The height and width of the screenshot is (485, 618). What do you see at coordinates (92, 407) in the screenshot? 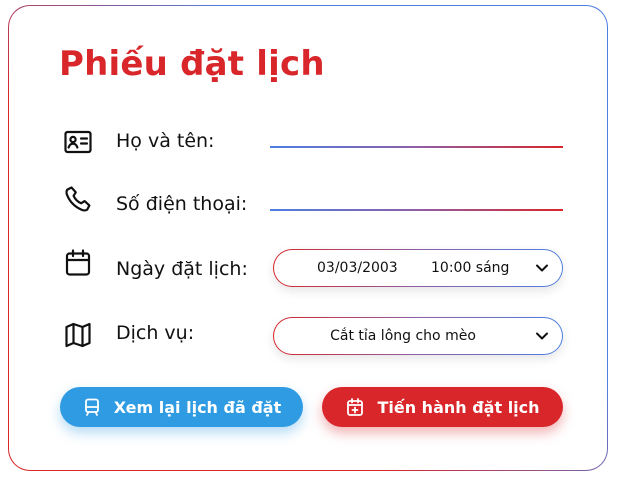
I see `bus-icon` at bounding box center [92, 407].